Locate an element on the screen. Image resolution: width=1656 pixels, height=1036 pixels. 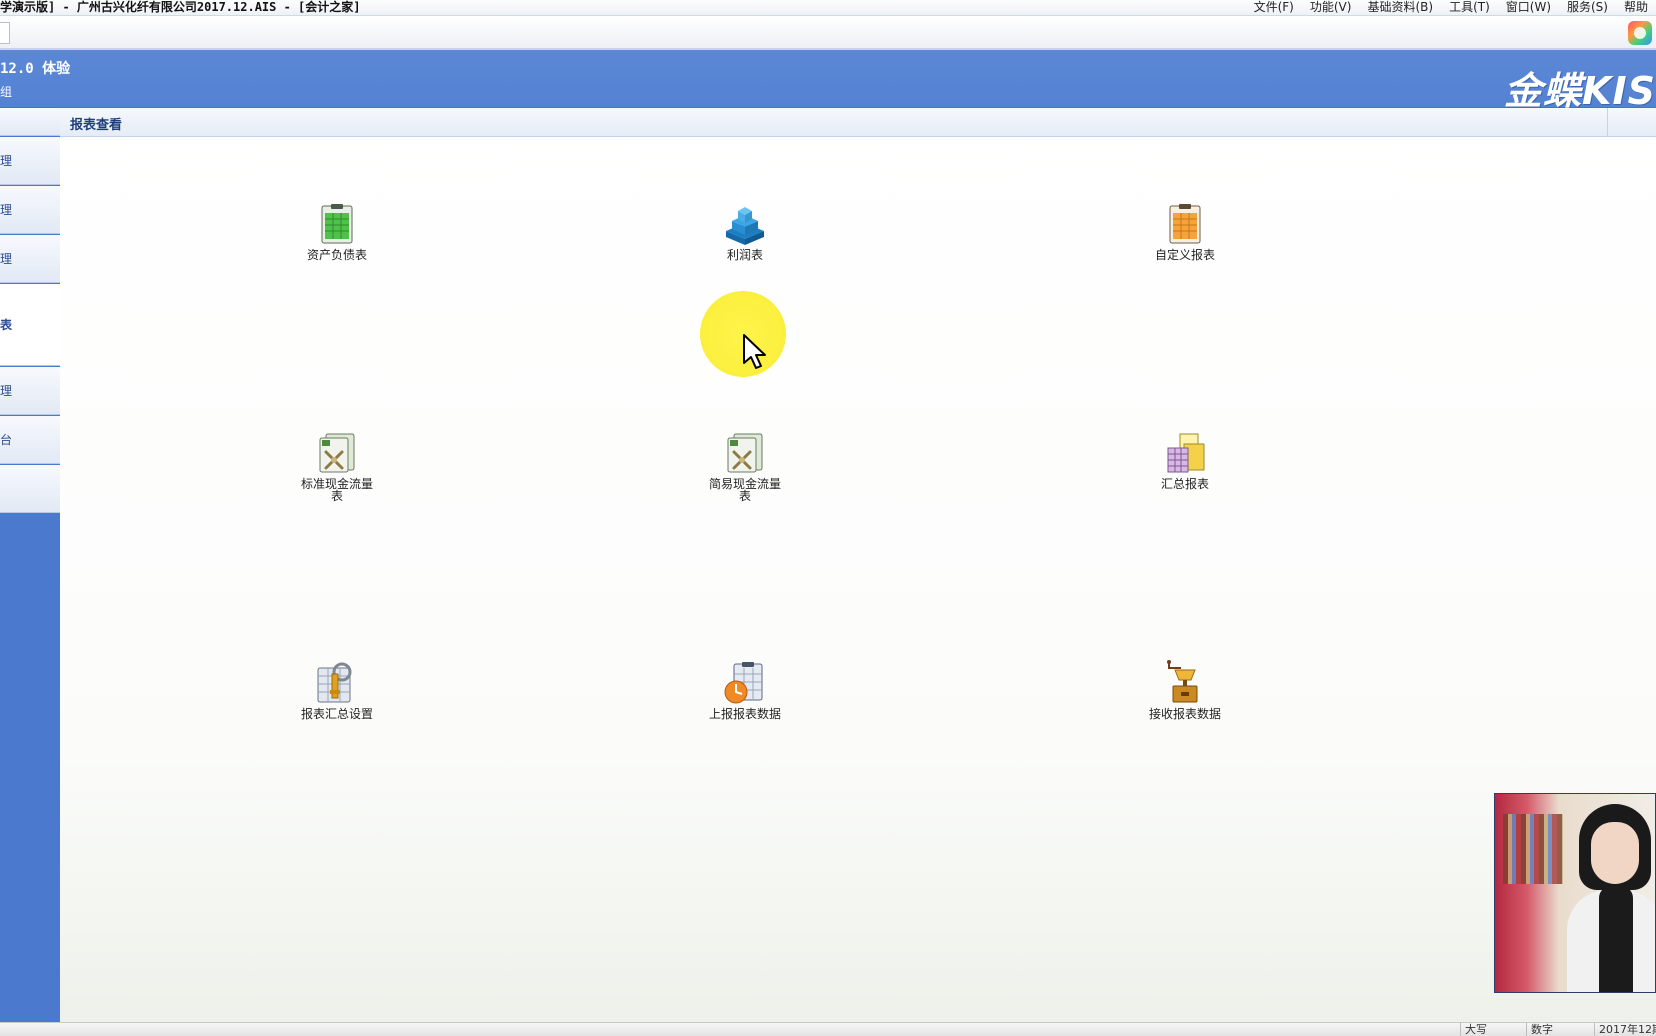
tile-label: 接收报表数据 is located at coordinates (1184, 714).